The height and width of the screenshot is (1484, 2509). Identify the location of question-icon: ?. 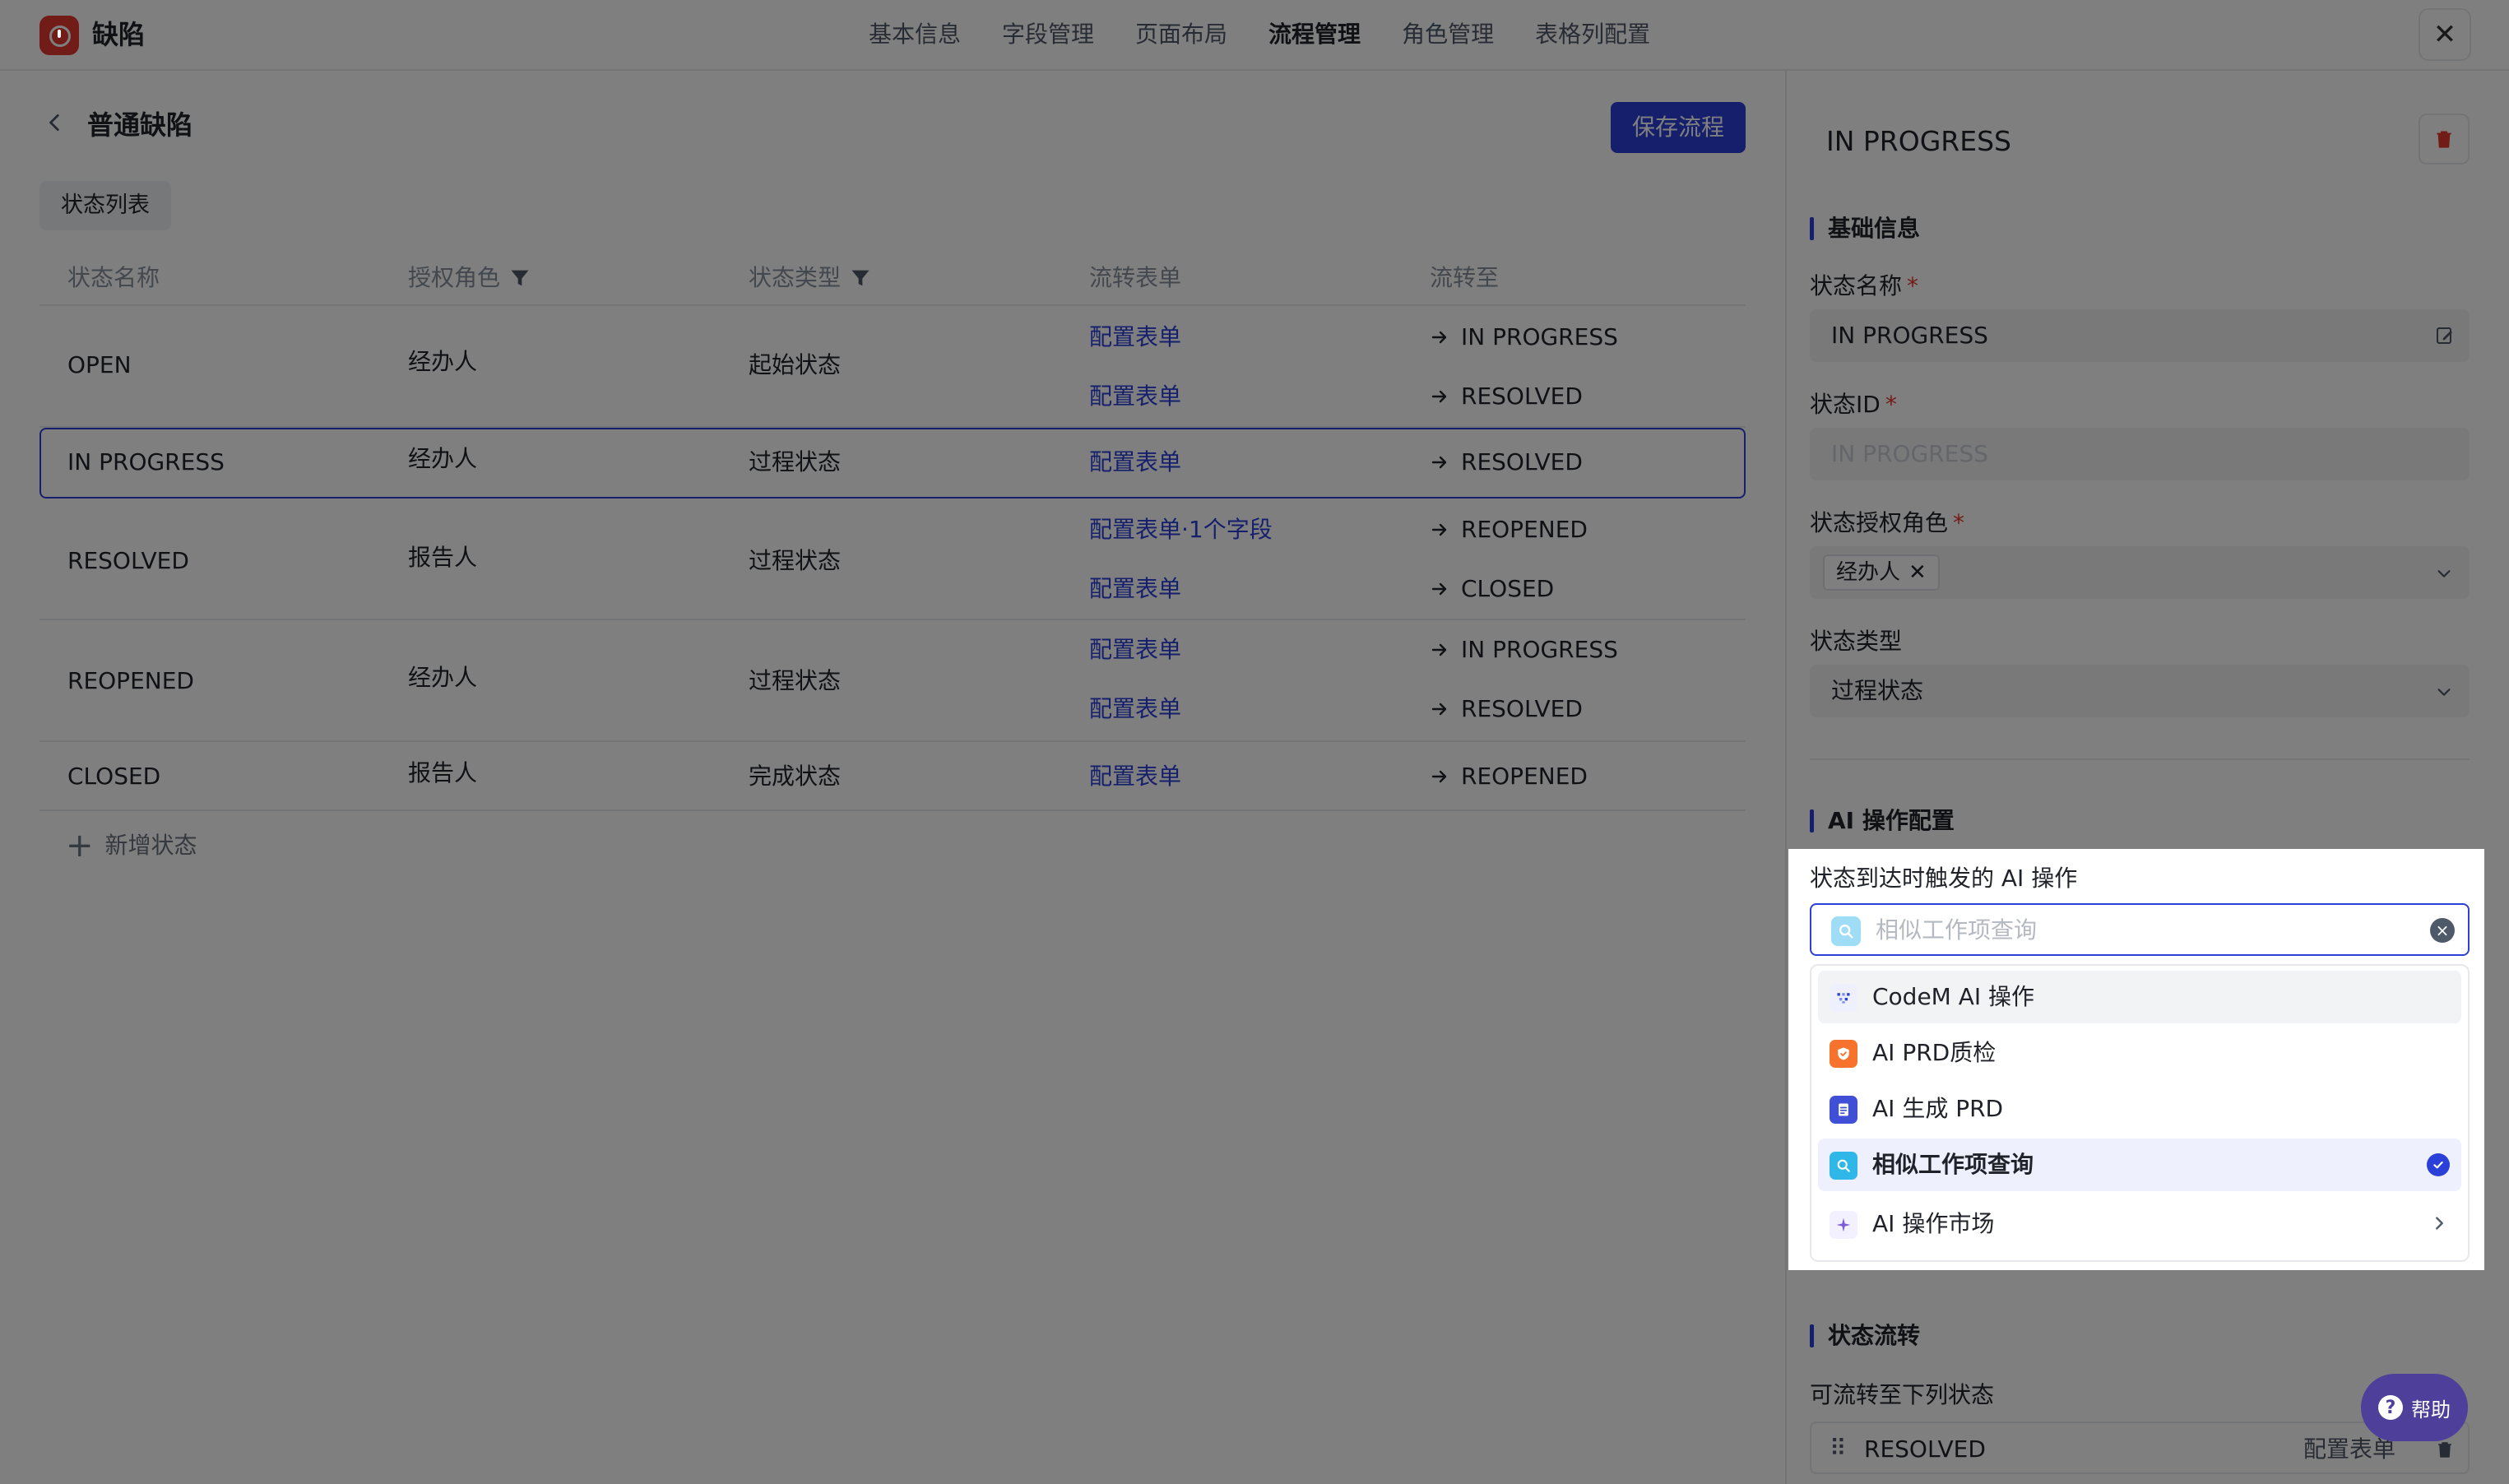
(2391, 1407).